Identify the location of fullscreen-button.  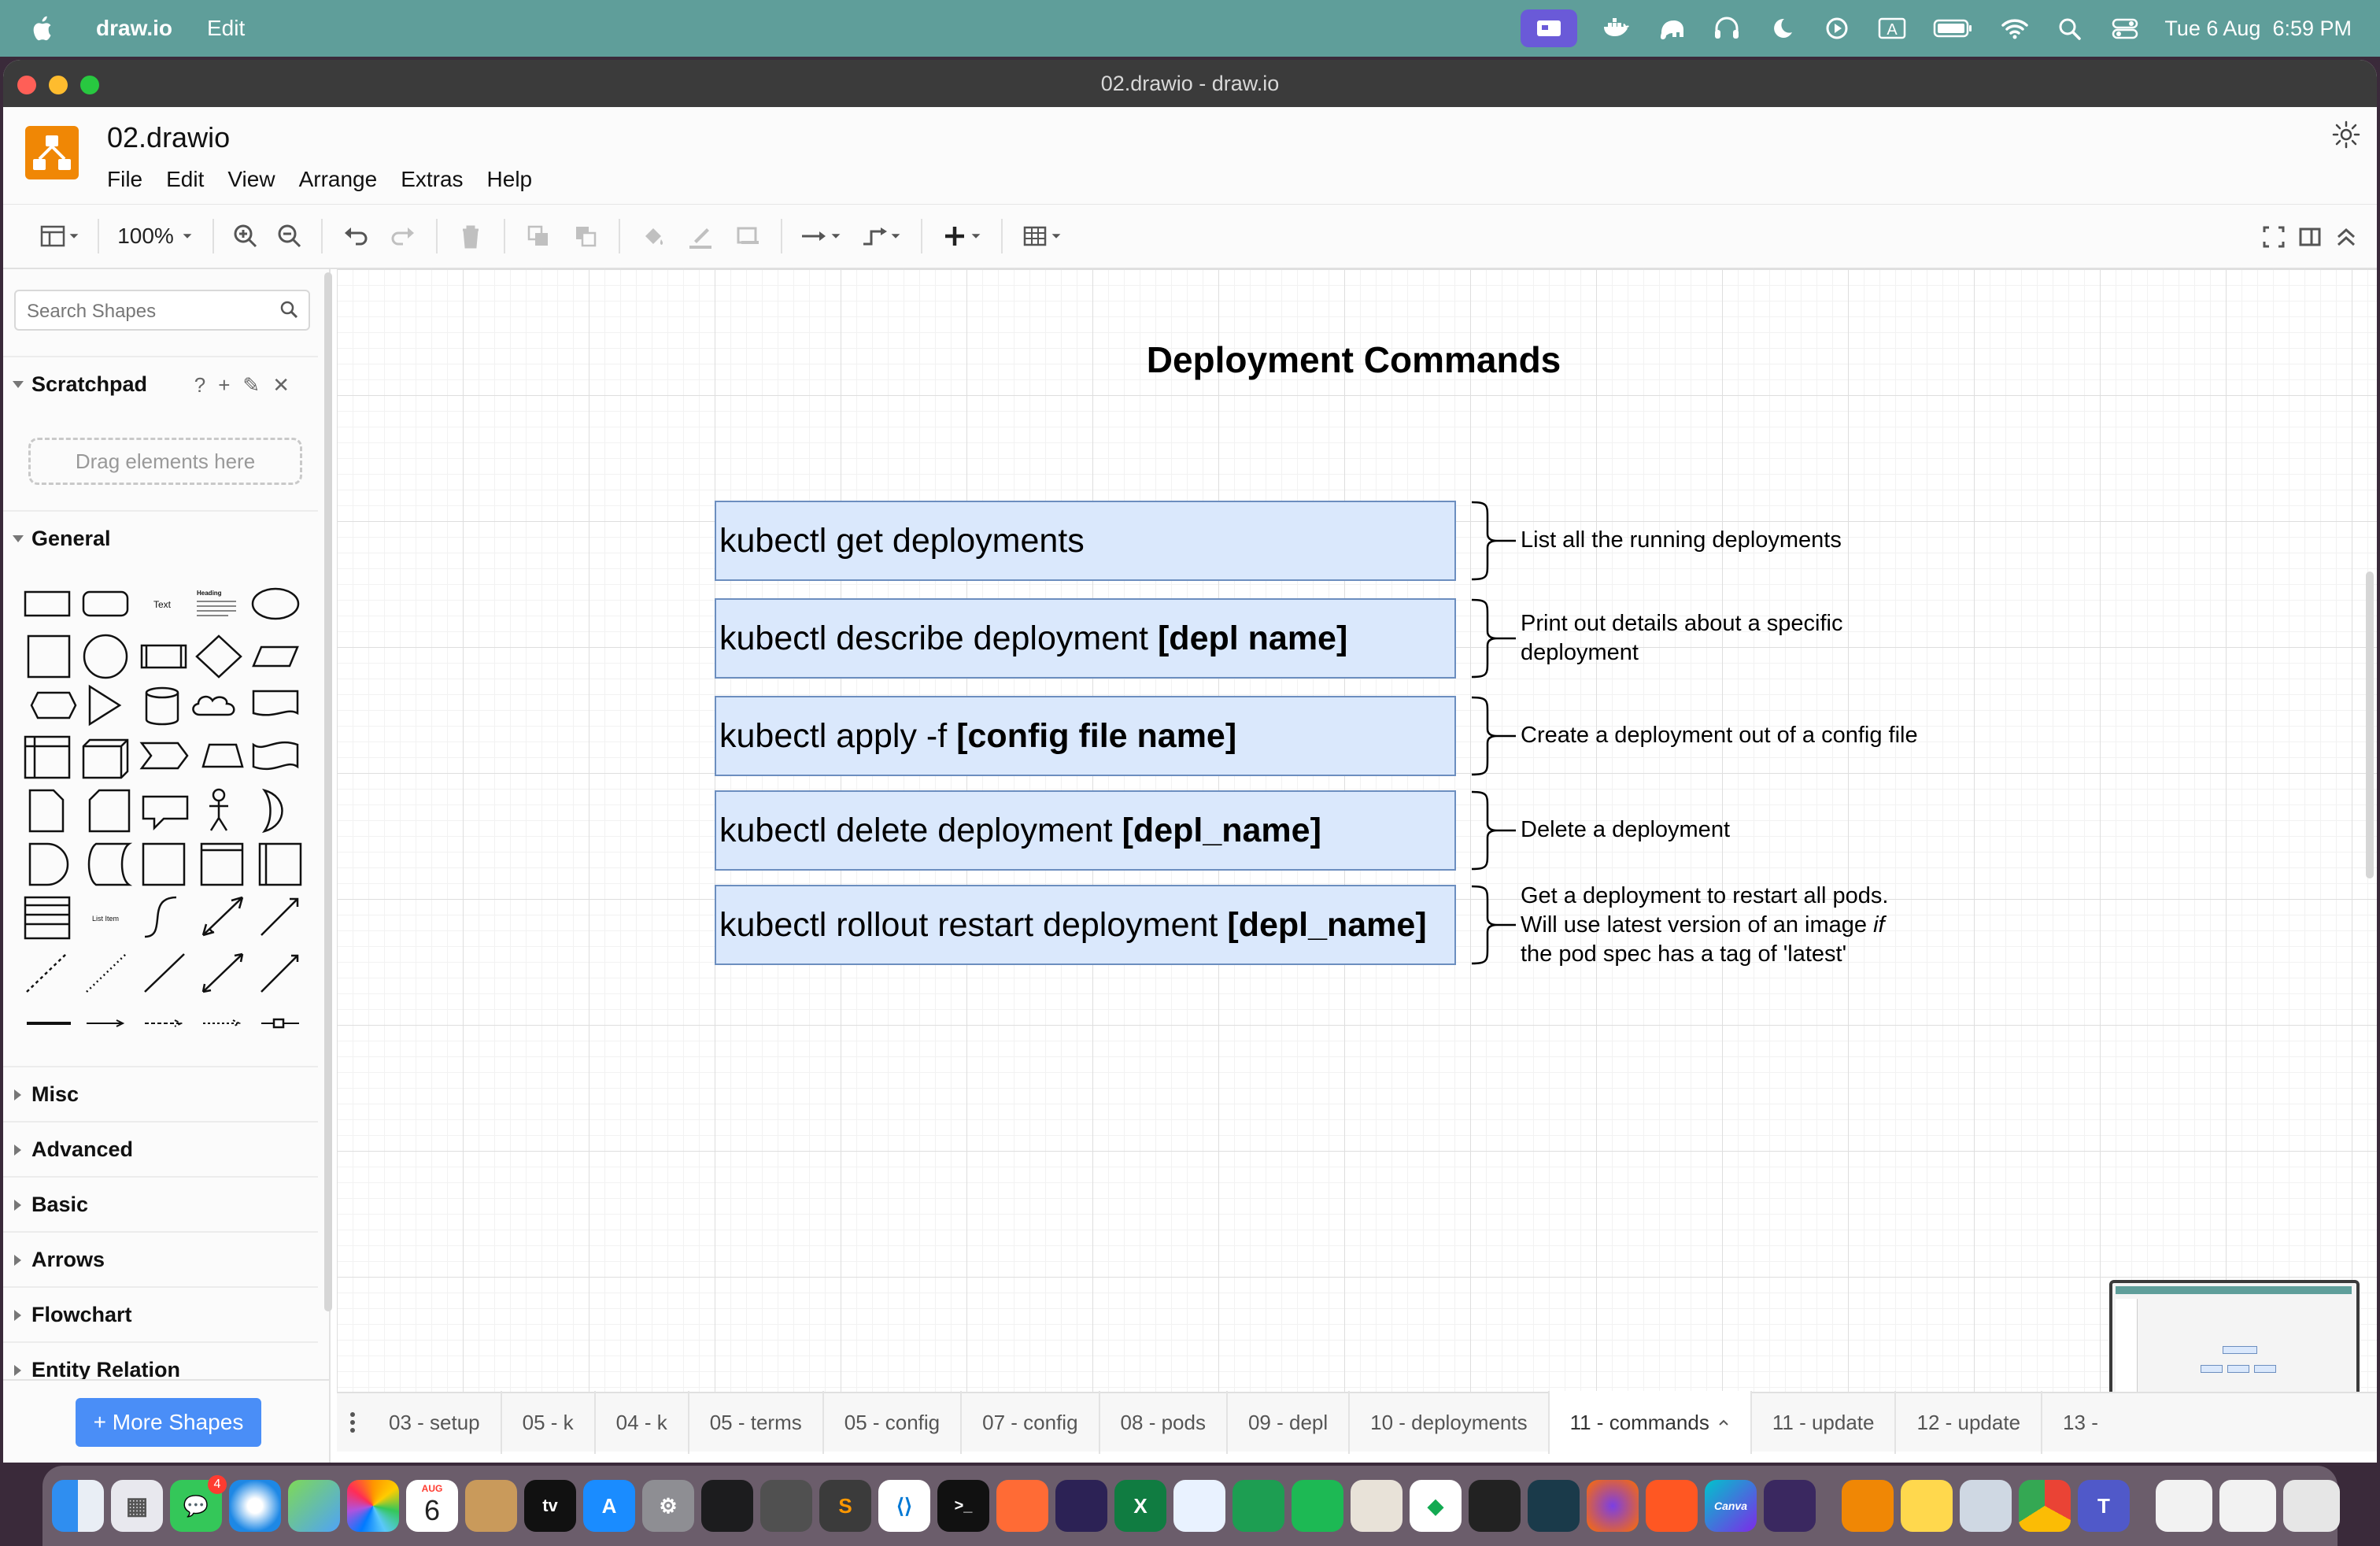
(2274, 237).